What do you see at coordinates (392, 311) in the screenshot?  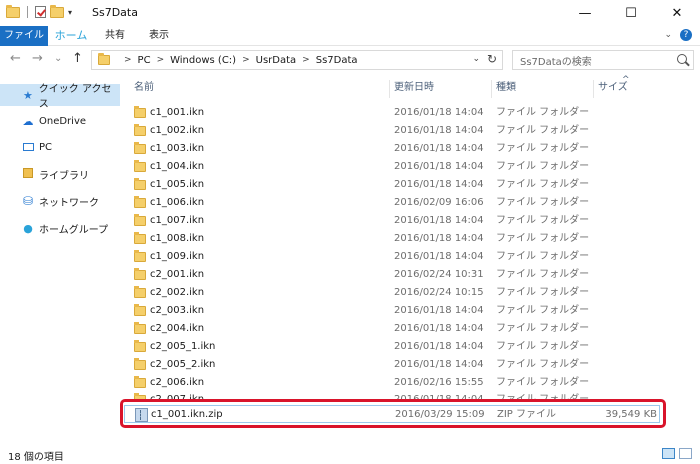 I see `table-row: c2_003.ikn 2016/01/18 14:04 ファイル フォルダー` at bounding box center [392, 311].